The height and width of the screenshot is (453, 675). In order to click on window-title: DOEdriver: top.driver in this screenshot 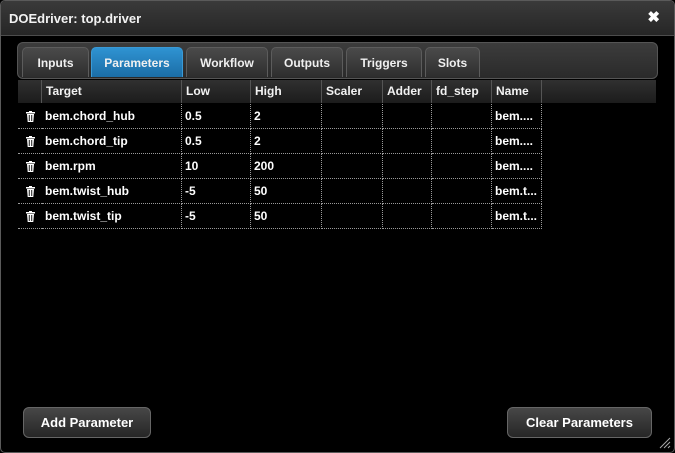, I will do `click(75, 18)`.